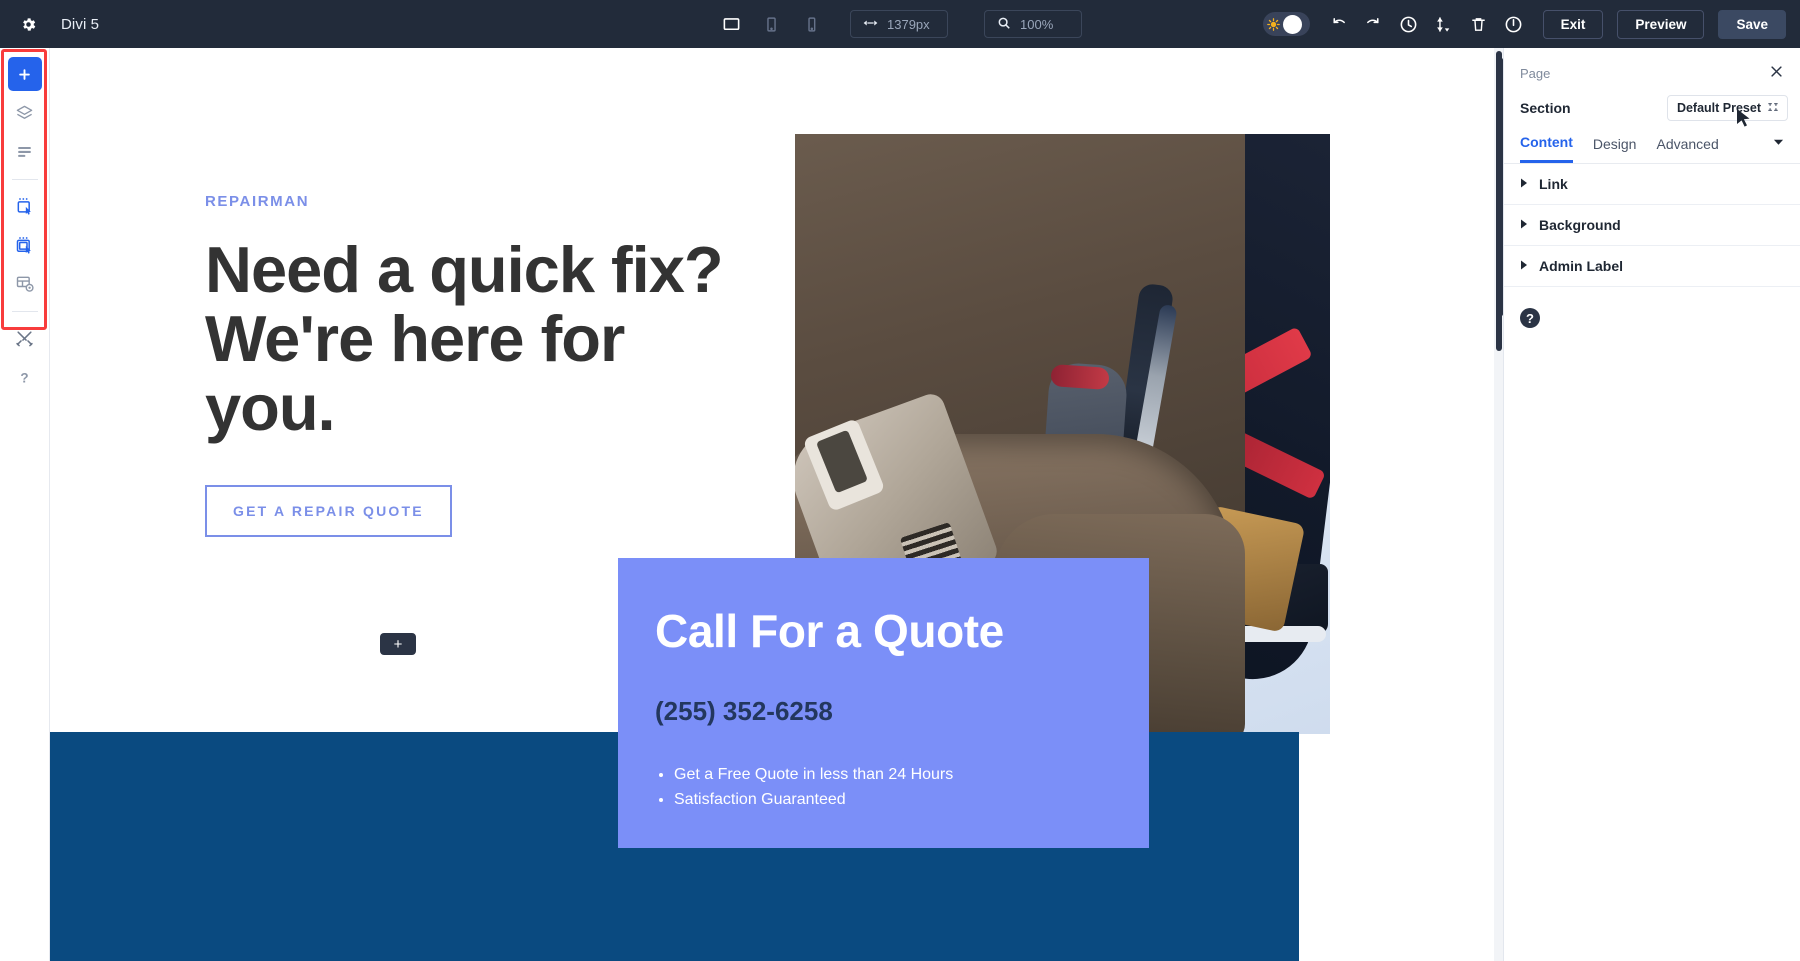 Image resolution: width=1800 pixels, height=961 pixels. Describe the element at coordinates (1752, 24) in the screenshot. I see `save-button: Save` at that location.